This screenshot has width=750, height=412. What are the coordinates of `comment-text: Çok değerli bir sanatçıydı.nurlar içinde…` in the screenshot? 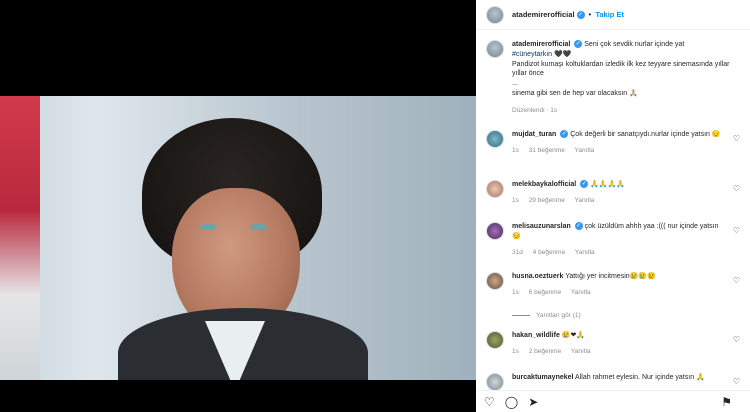 It's located at (645, 134).